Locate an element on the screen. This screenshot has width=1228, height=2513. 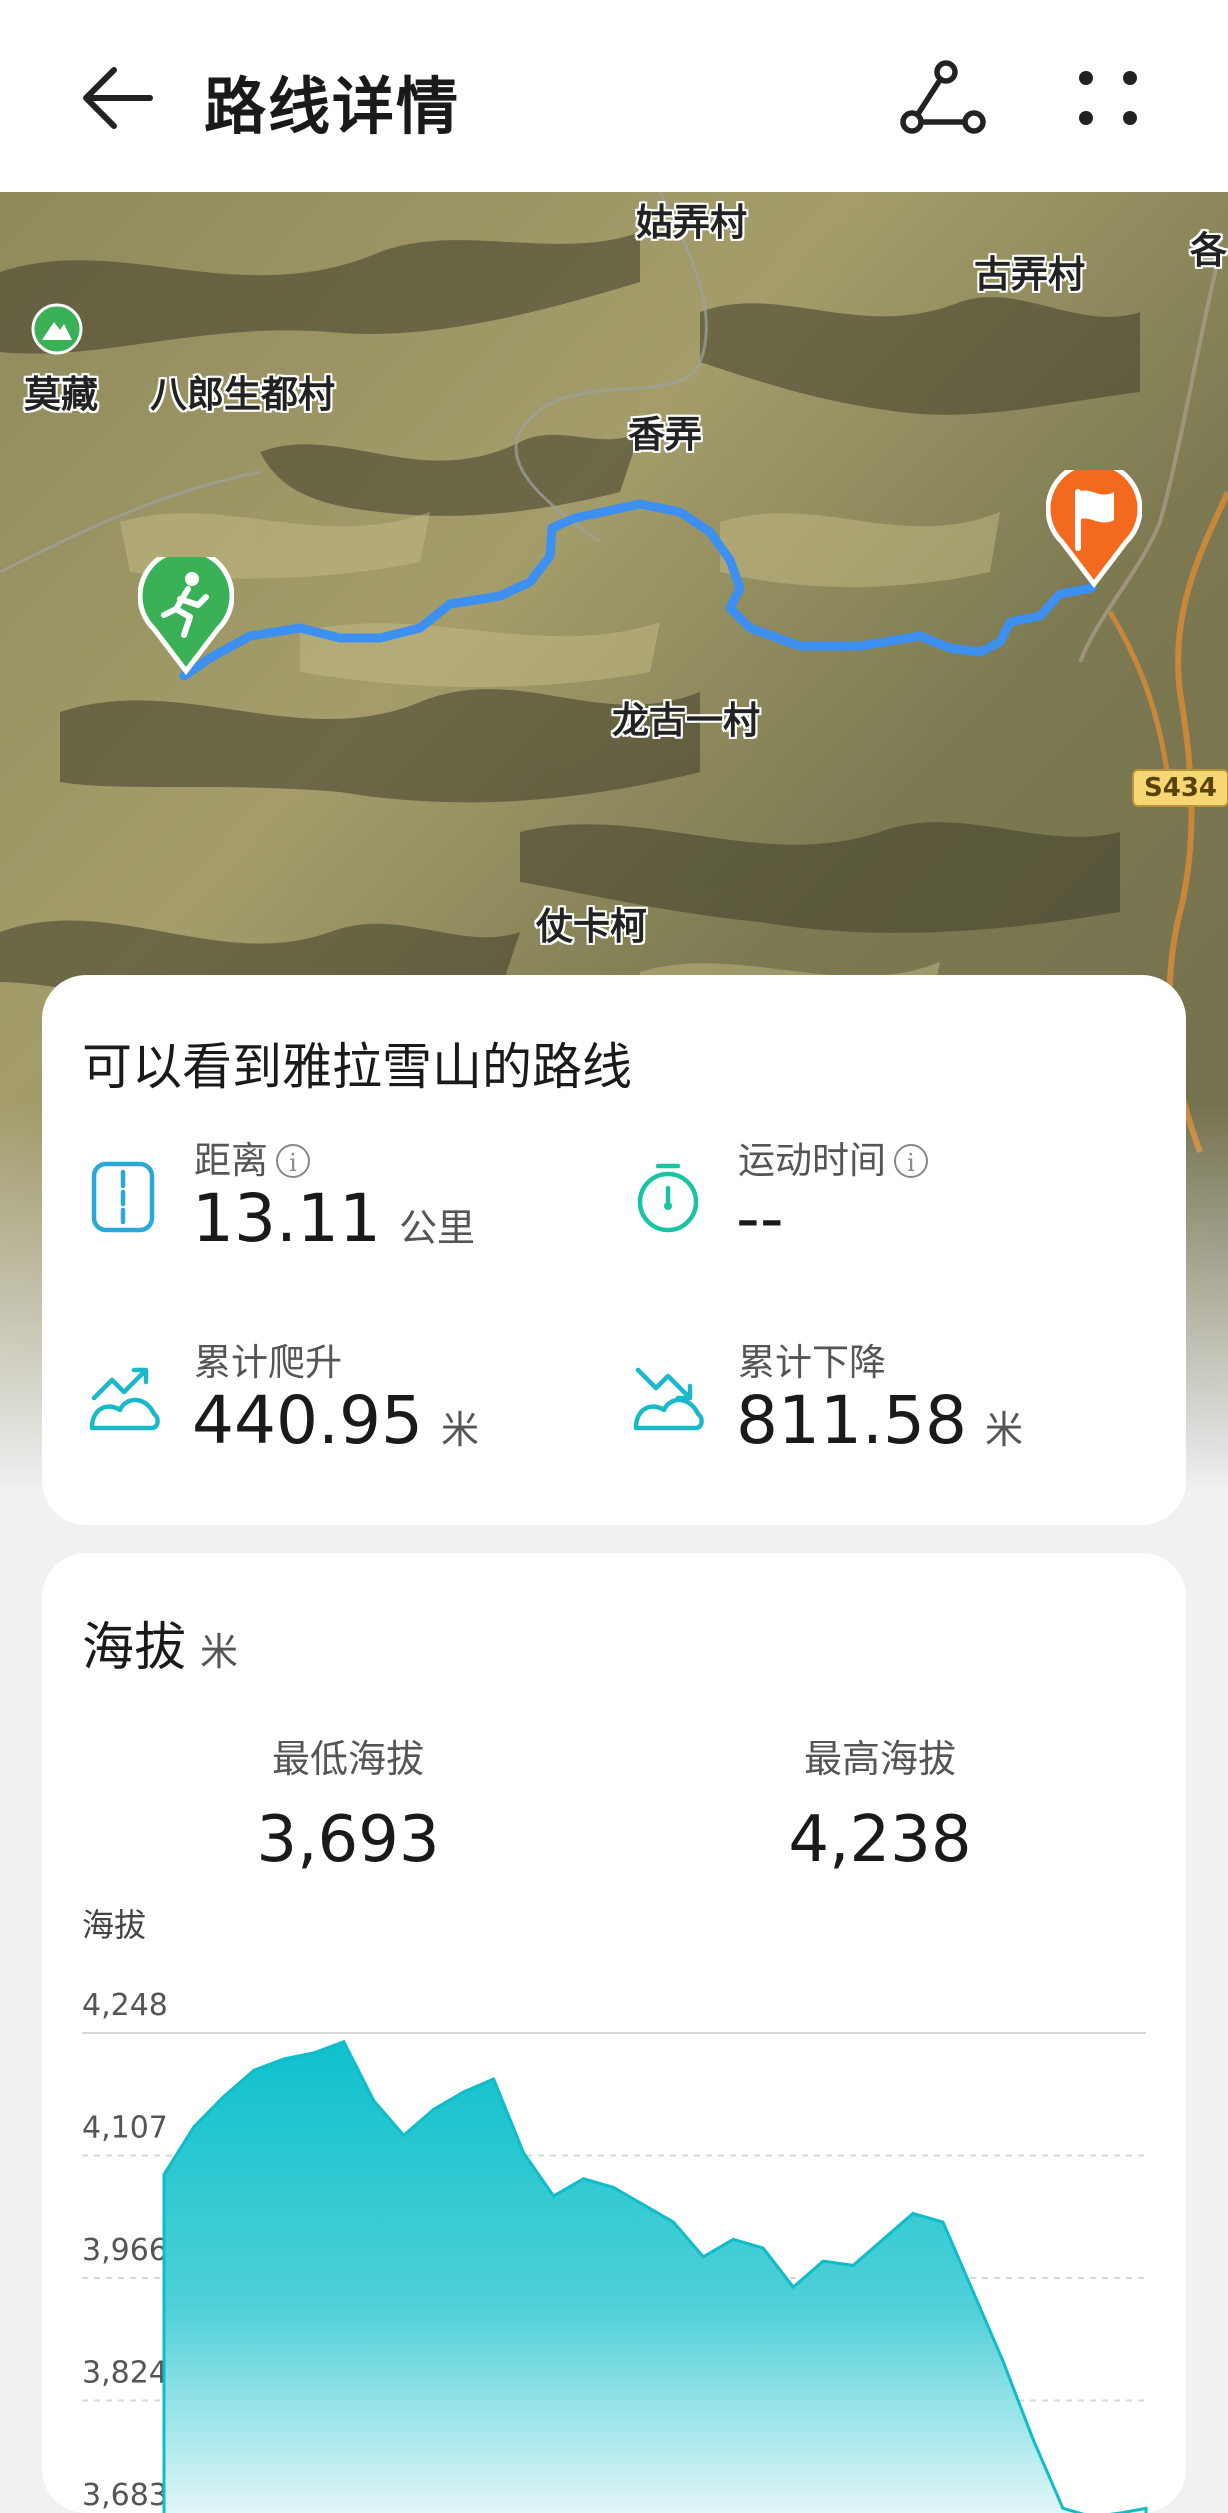
descent-label: 累计下降 is located at coordinates (812, 1362).